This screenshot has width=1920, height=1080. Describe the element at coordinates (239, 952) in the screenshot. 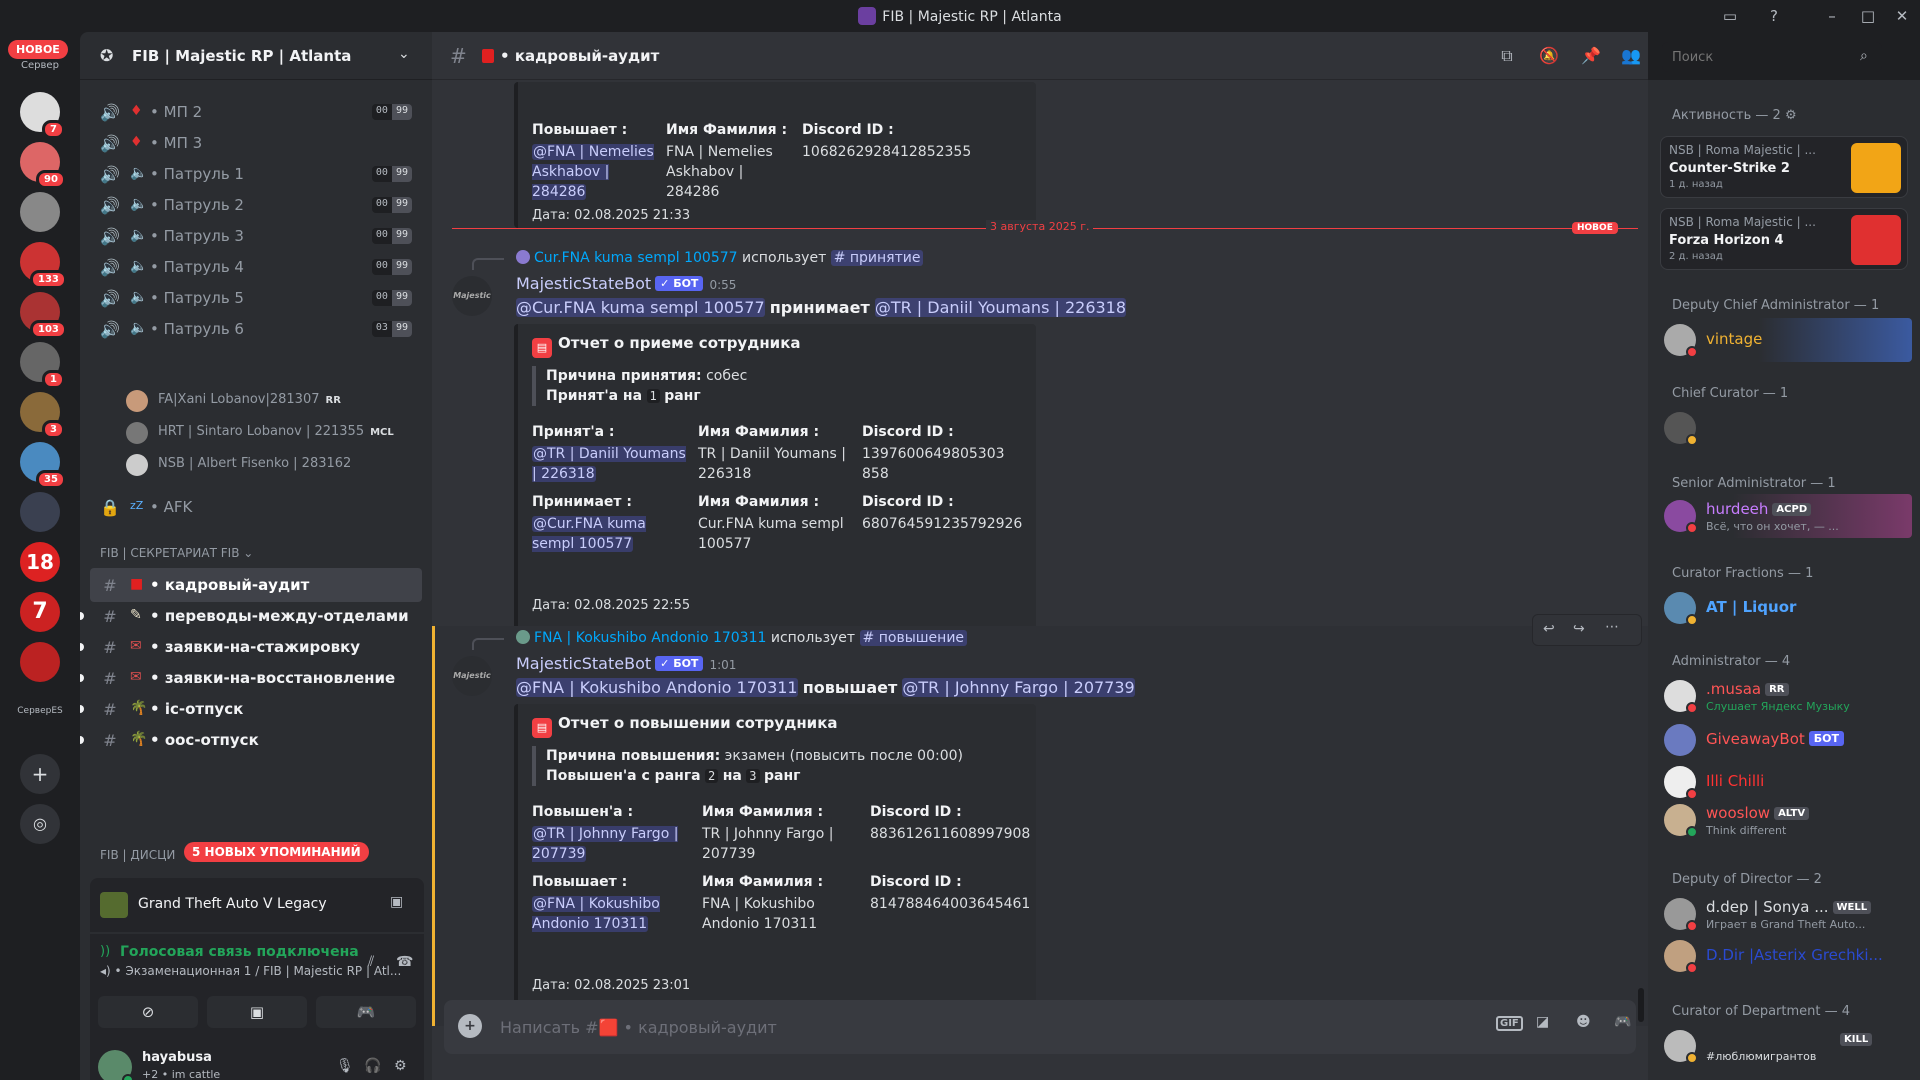

I see `voice-status: Голосовая связь подключена` at that location.